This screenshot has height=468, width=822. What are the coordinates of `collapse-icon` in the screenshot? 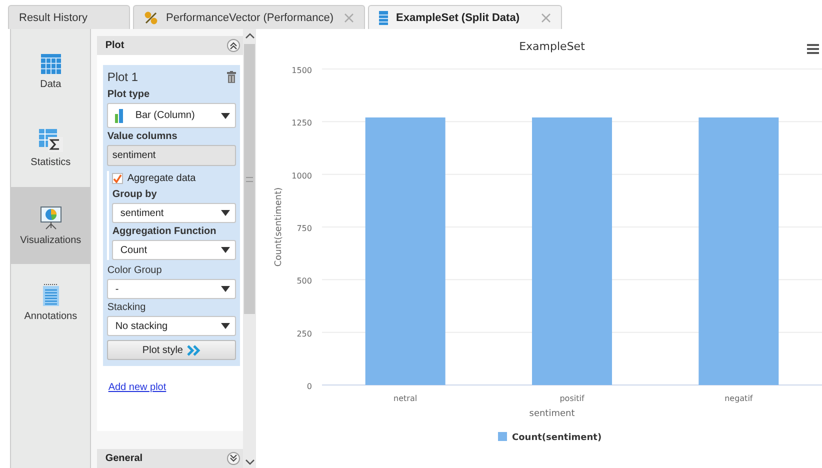 It's located at (233, 45).